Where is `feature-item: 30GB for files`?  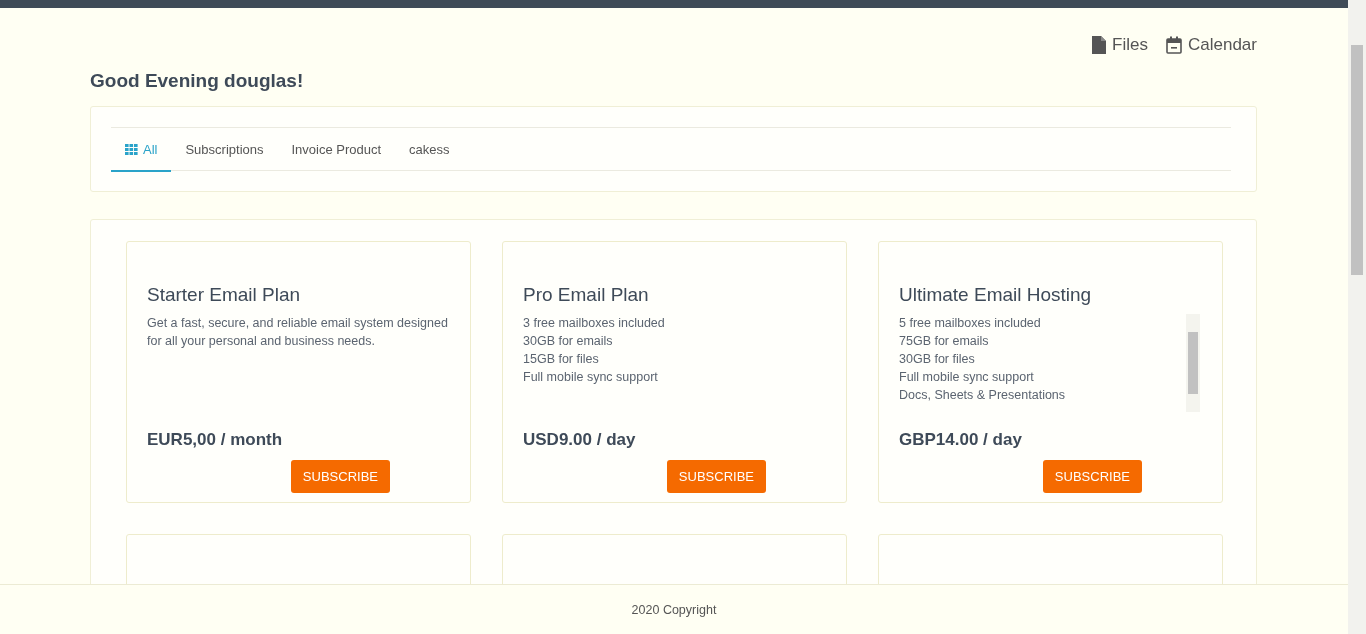
feature-item: 30GB for files is located at coordinates (937, 359).